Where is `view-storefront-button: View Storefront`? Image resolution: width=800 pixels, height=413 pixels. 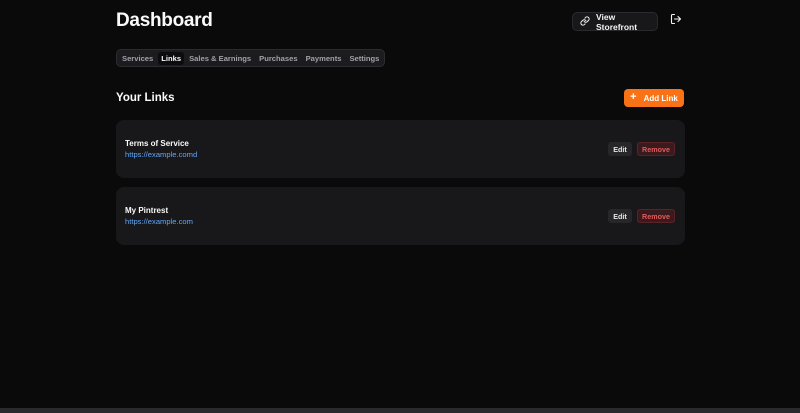 view-storefront-button: View Storefront is located at coordinates (615, 21).